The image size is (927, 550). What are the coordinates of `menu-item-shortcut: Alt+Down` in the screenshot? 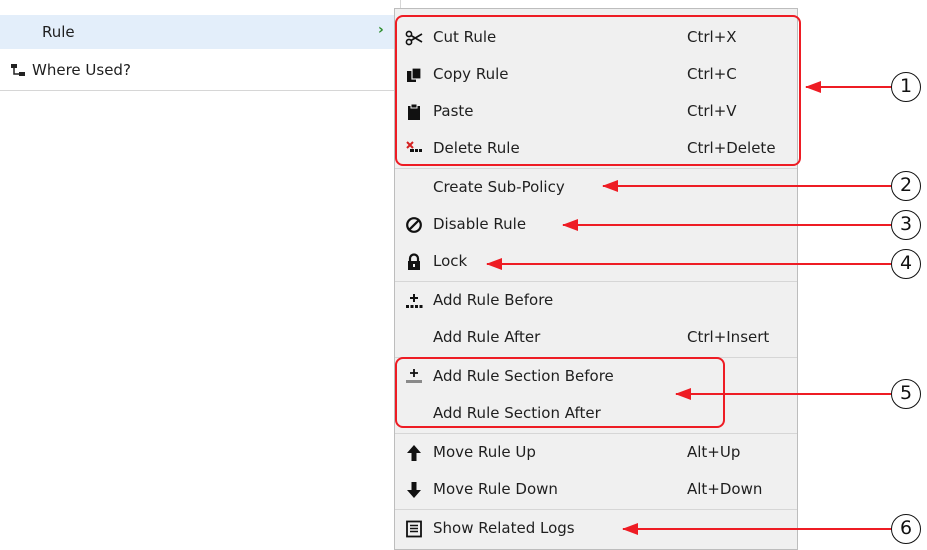 It's located at (725, 489).